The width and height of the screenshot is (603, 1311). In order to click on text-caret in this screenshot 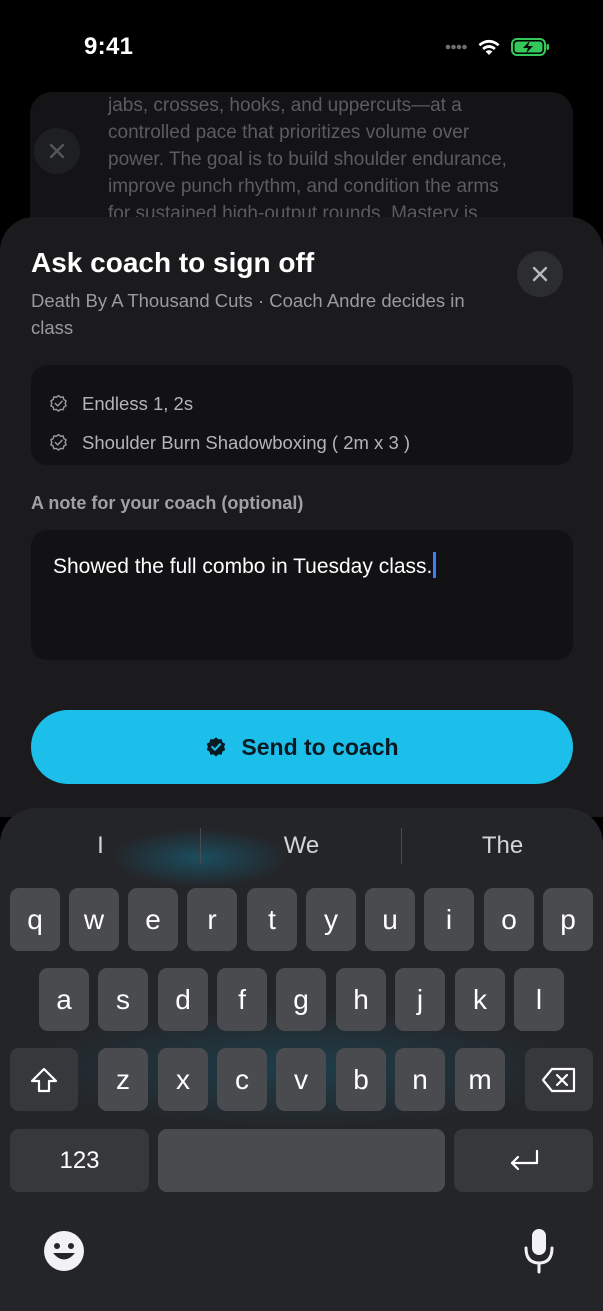, I will do `click(435, 565)`.